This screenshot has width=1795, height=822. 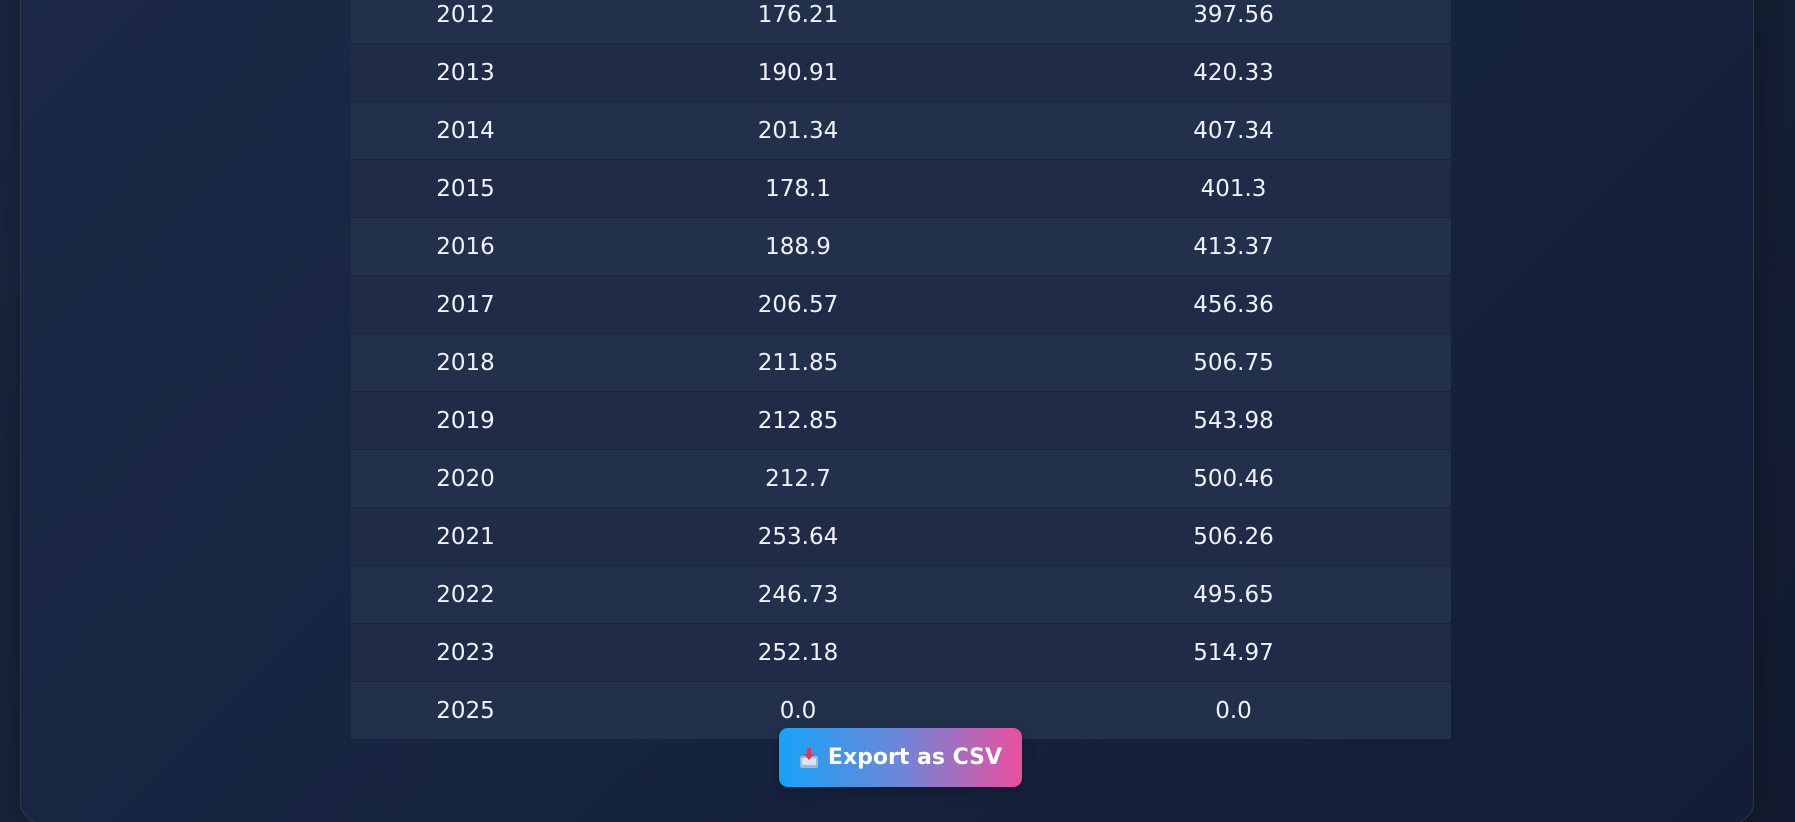 What do you see at coordinates (1233, 652) in the screenshot?
I see `table-cell: 514.97` at bounding box center [1233, 652].